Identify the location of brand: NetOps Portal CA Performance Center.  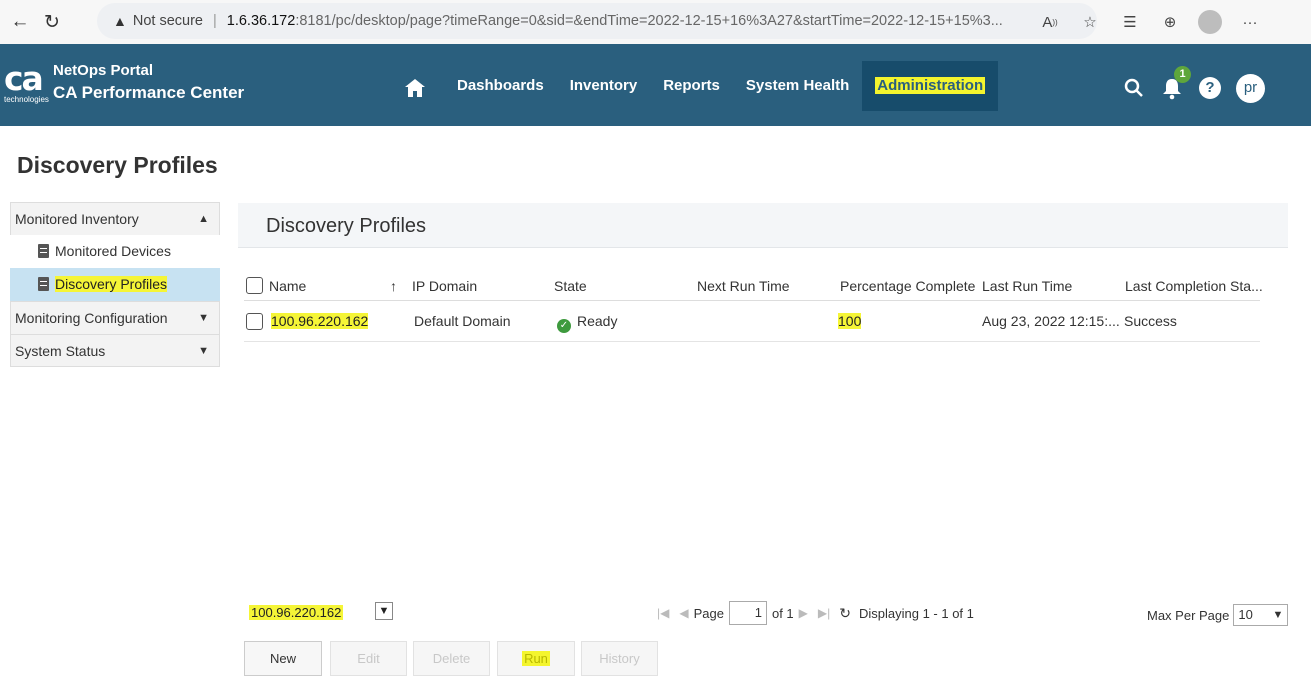
(148, 82).